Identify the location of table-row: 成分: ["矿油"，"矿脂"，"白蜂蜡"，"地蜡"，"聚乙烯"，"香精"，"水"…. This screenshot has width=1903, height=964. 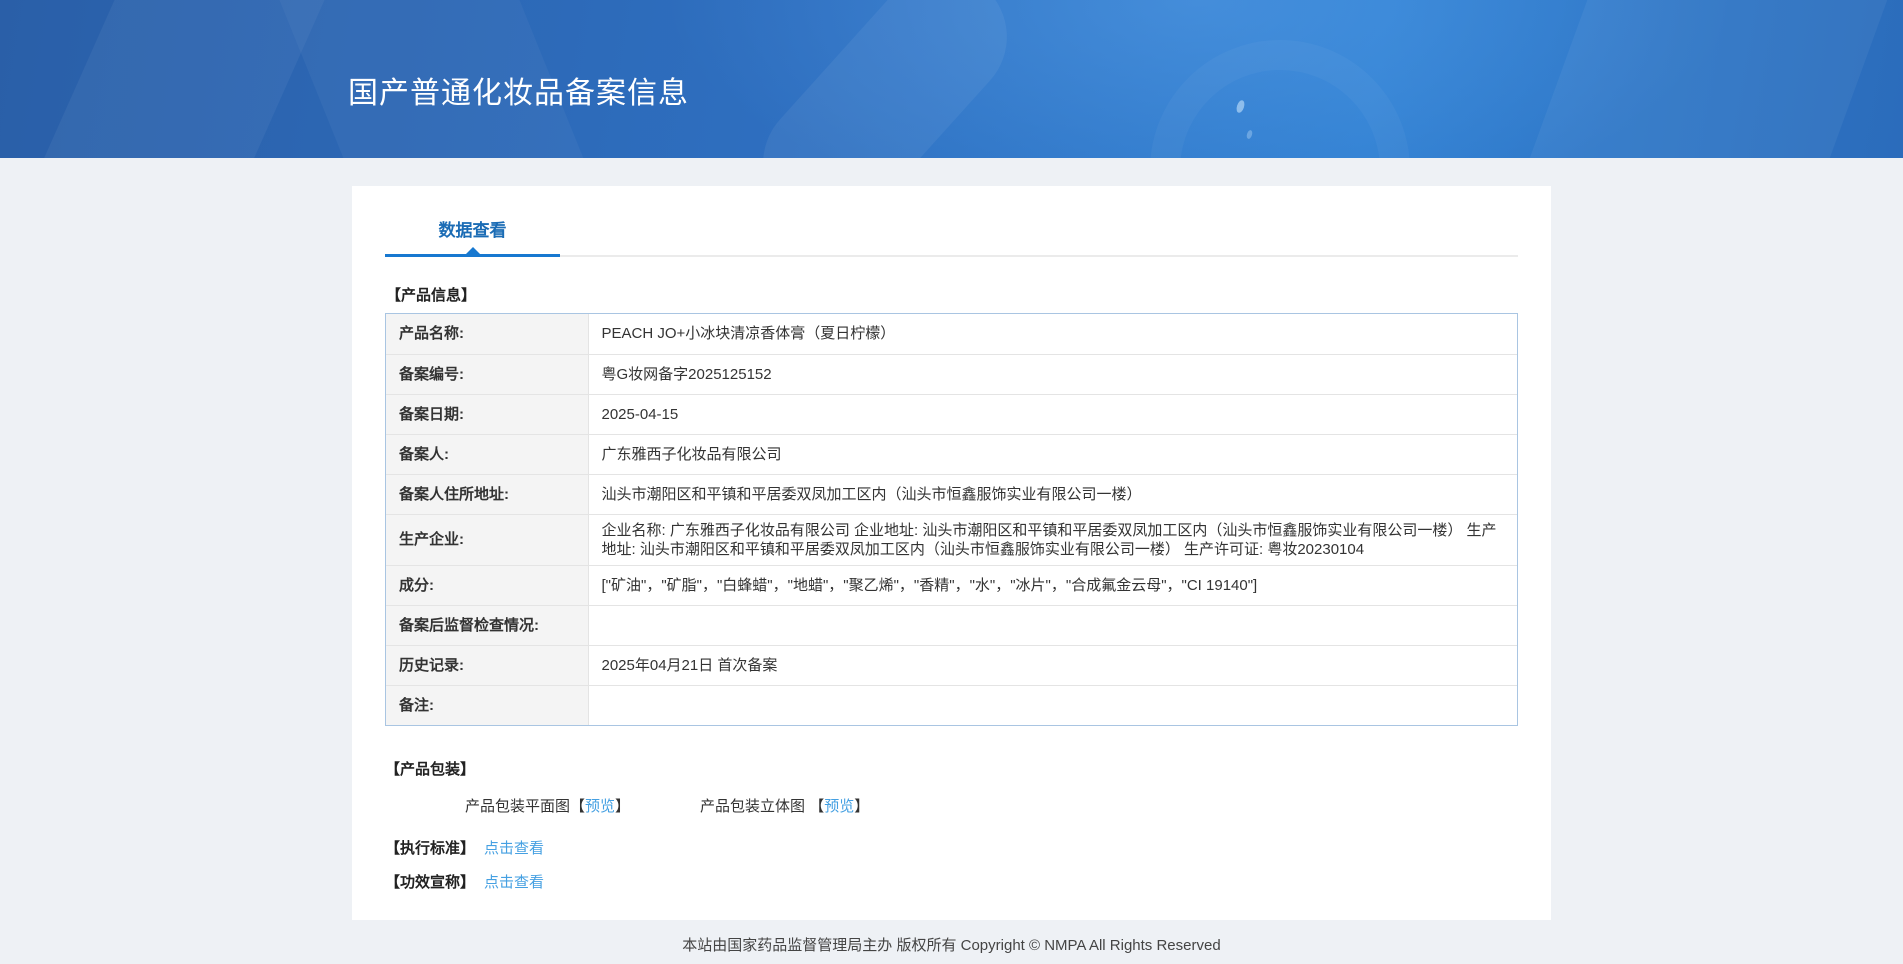
(951, 584).